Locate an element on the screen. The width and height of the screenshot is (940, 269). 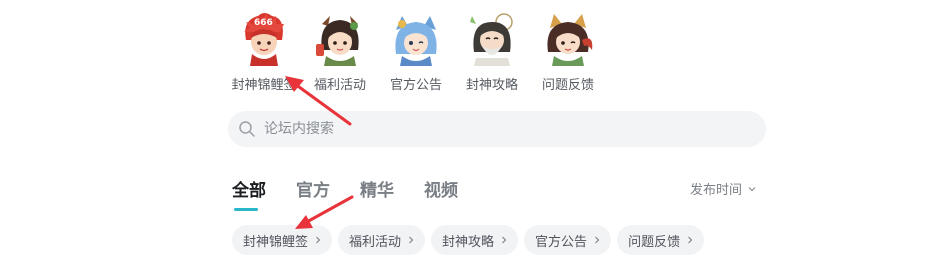
search-icon is located at coordinates (247, 129).